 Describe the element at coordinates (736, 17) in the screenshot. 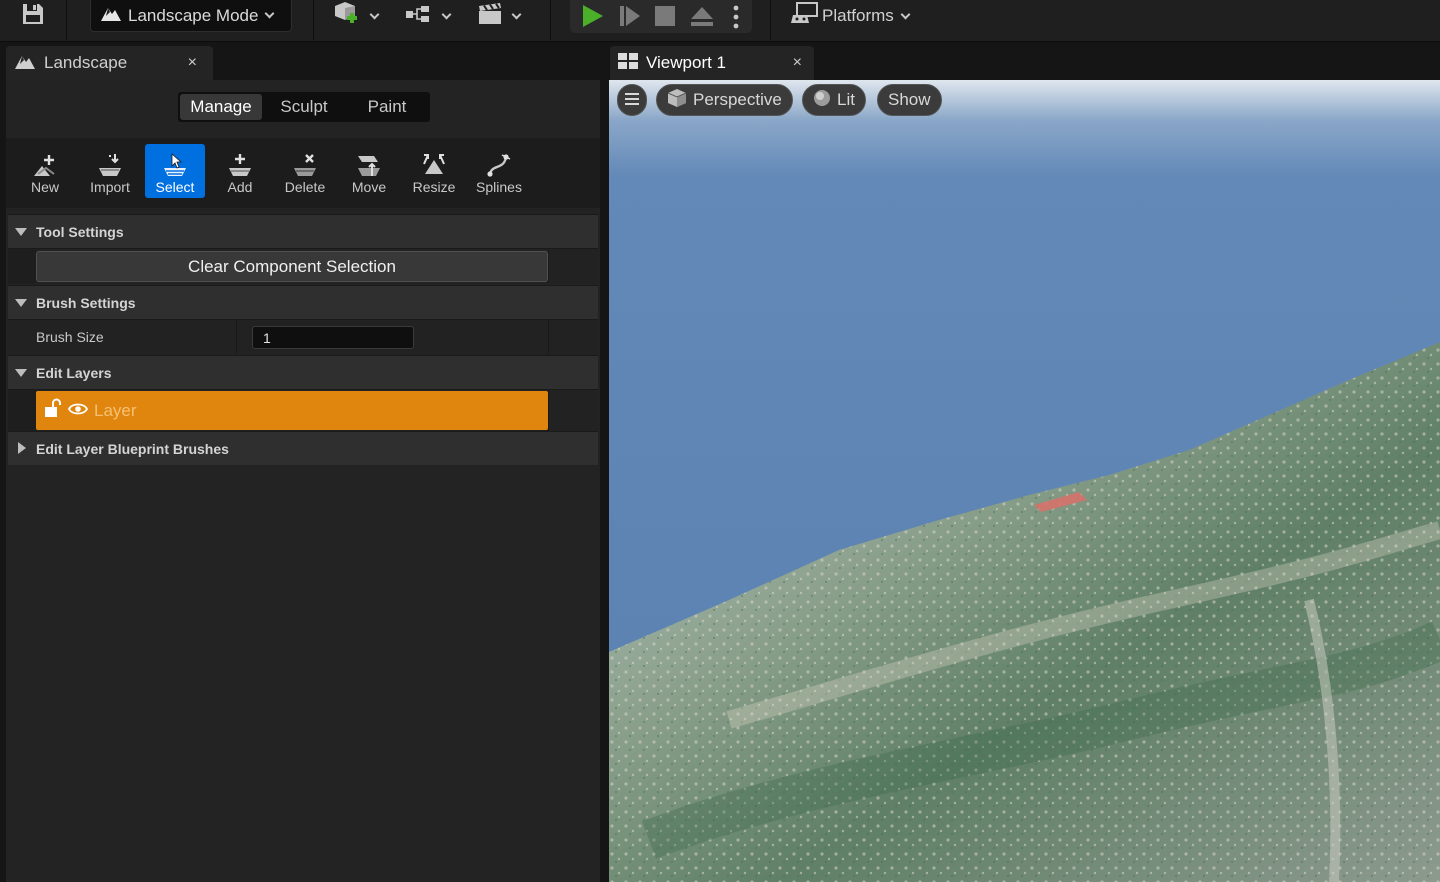

I see `more-vertical-icon` at that location.